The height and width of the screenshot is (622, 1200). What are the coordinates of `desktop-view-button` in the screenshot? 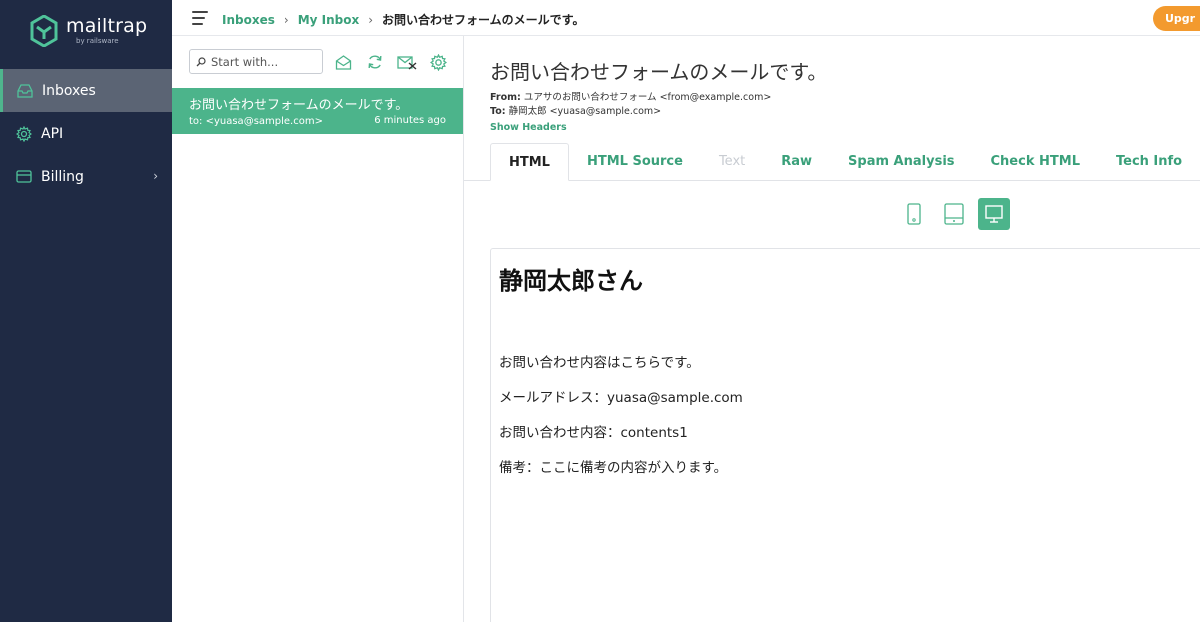 It's located at (994, 214).